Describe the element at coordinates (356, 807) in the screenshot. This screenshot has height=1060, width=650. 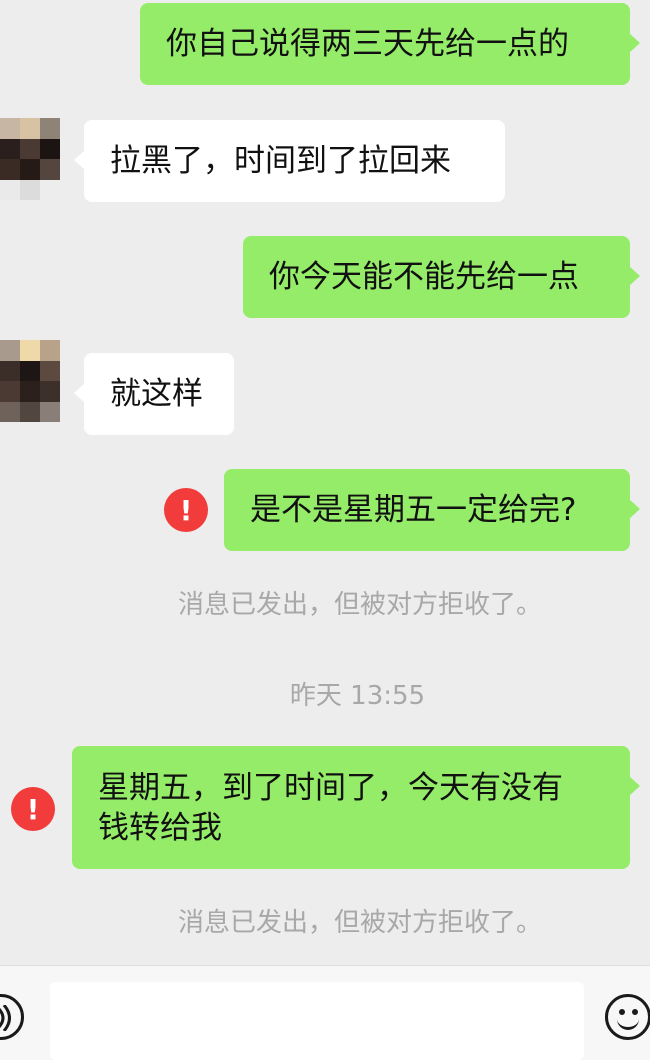
I see `sent-message: 星期五，到了时间了，今天有没有 钱转给我` at that location.